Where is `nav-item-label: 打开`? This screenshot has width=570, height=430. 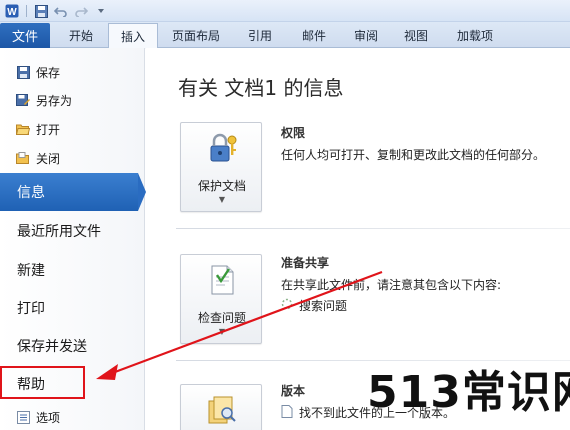
nav-item-label: 打开 is located at coordinates (48, 129).